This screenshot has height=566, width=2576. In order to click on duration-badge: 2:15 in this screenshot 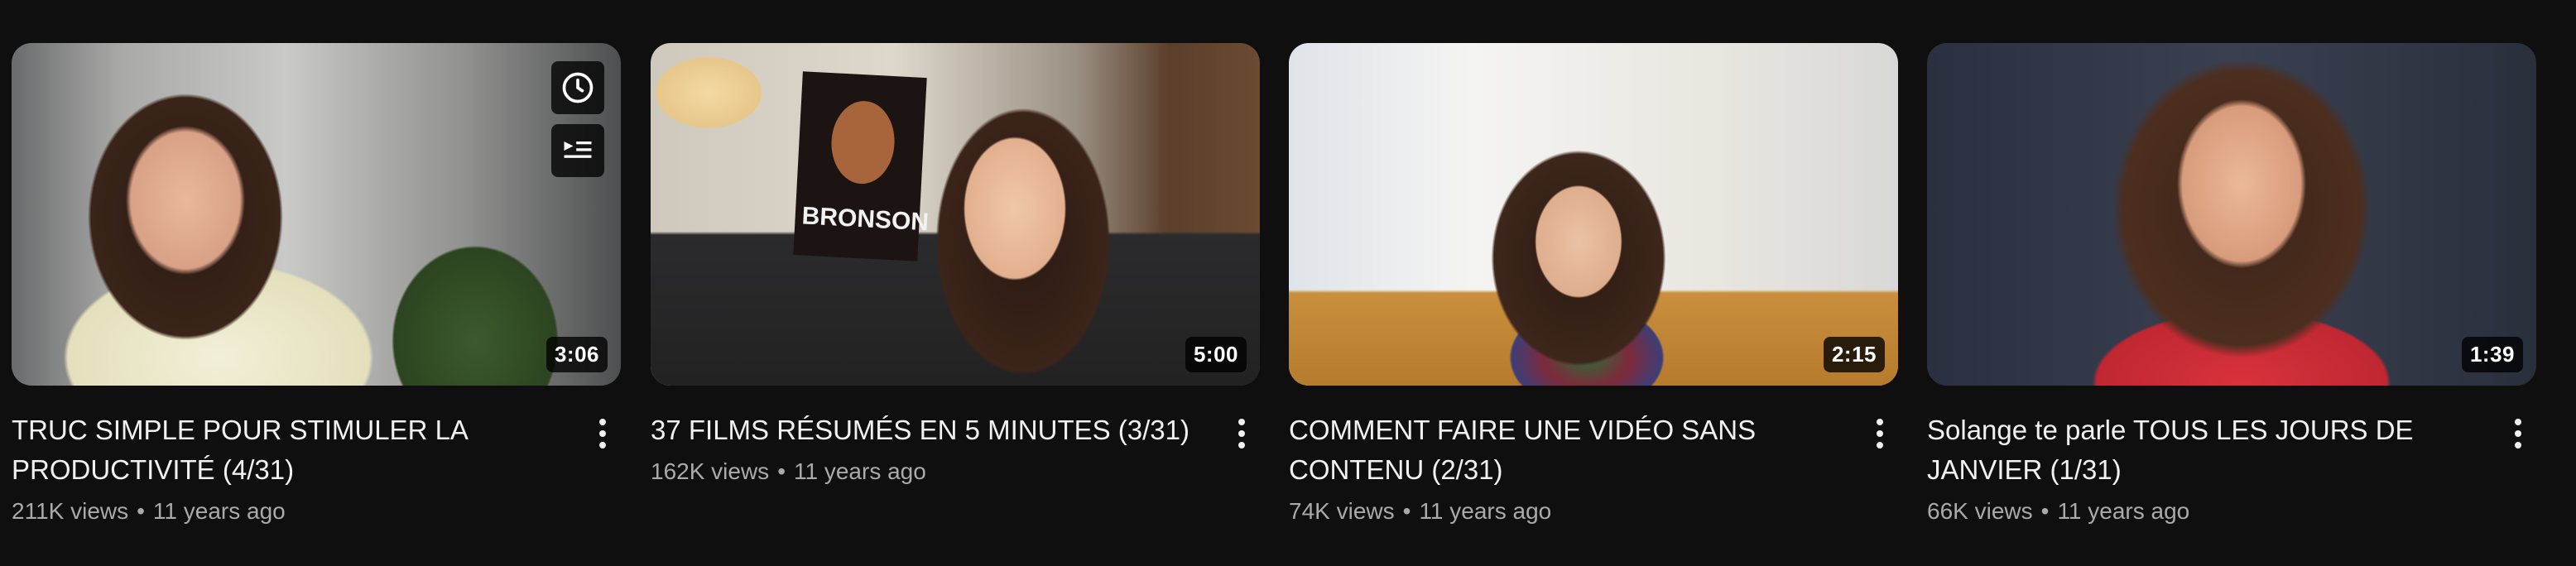, I will do `click(1854, 354)`.